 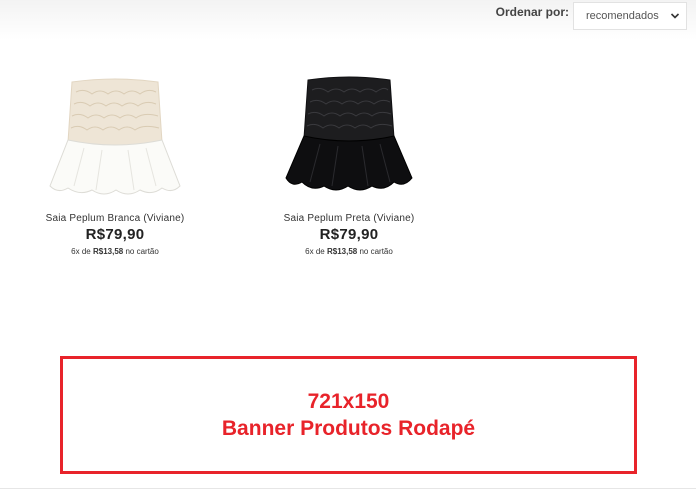 What do you see at coordinates (622, 16) in the screenshot?
I see `sort-selected-value: recomendados` at bounding box center [622, 16].